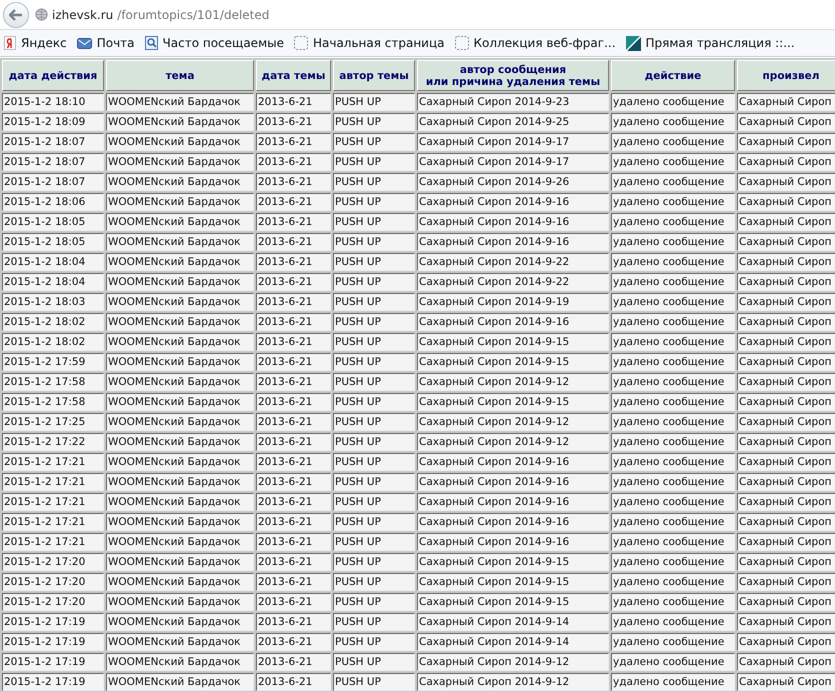 This screenshot has width=835, height=692. What do you see at coordinates (461, 43) in the screenshot?
I see `blank-page-icon` at bounding box center [461, 43].